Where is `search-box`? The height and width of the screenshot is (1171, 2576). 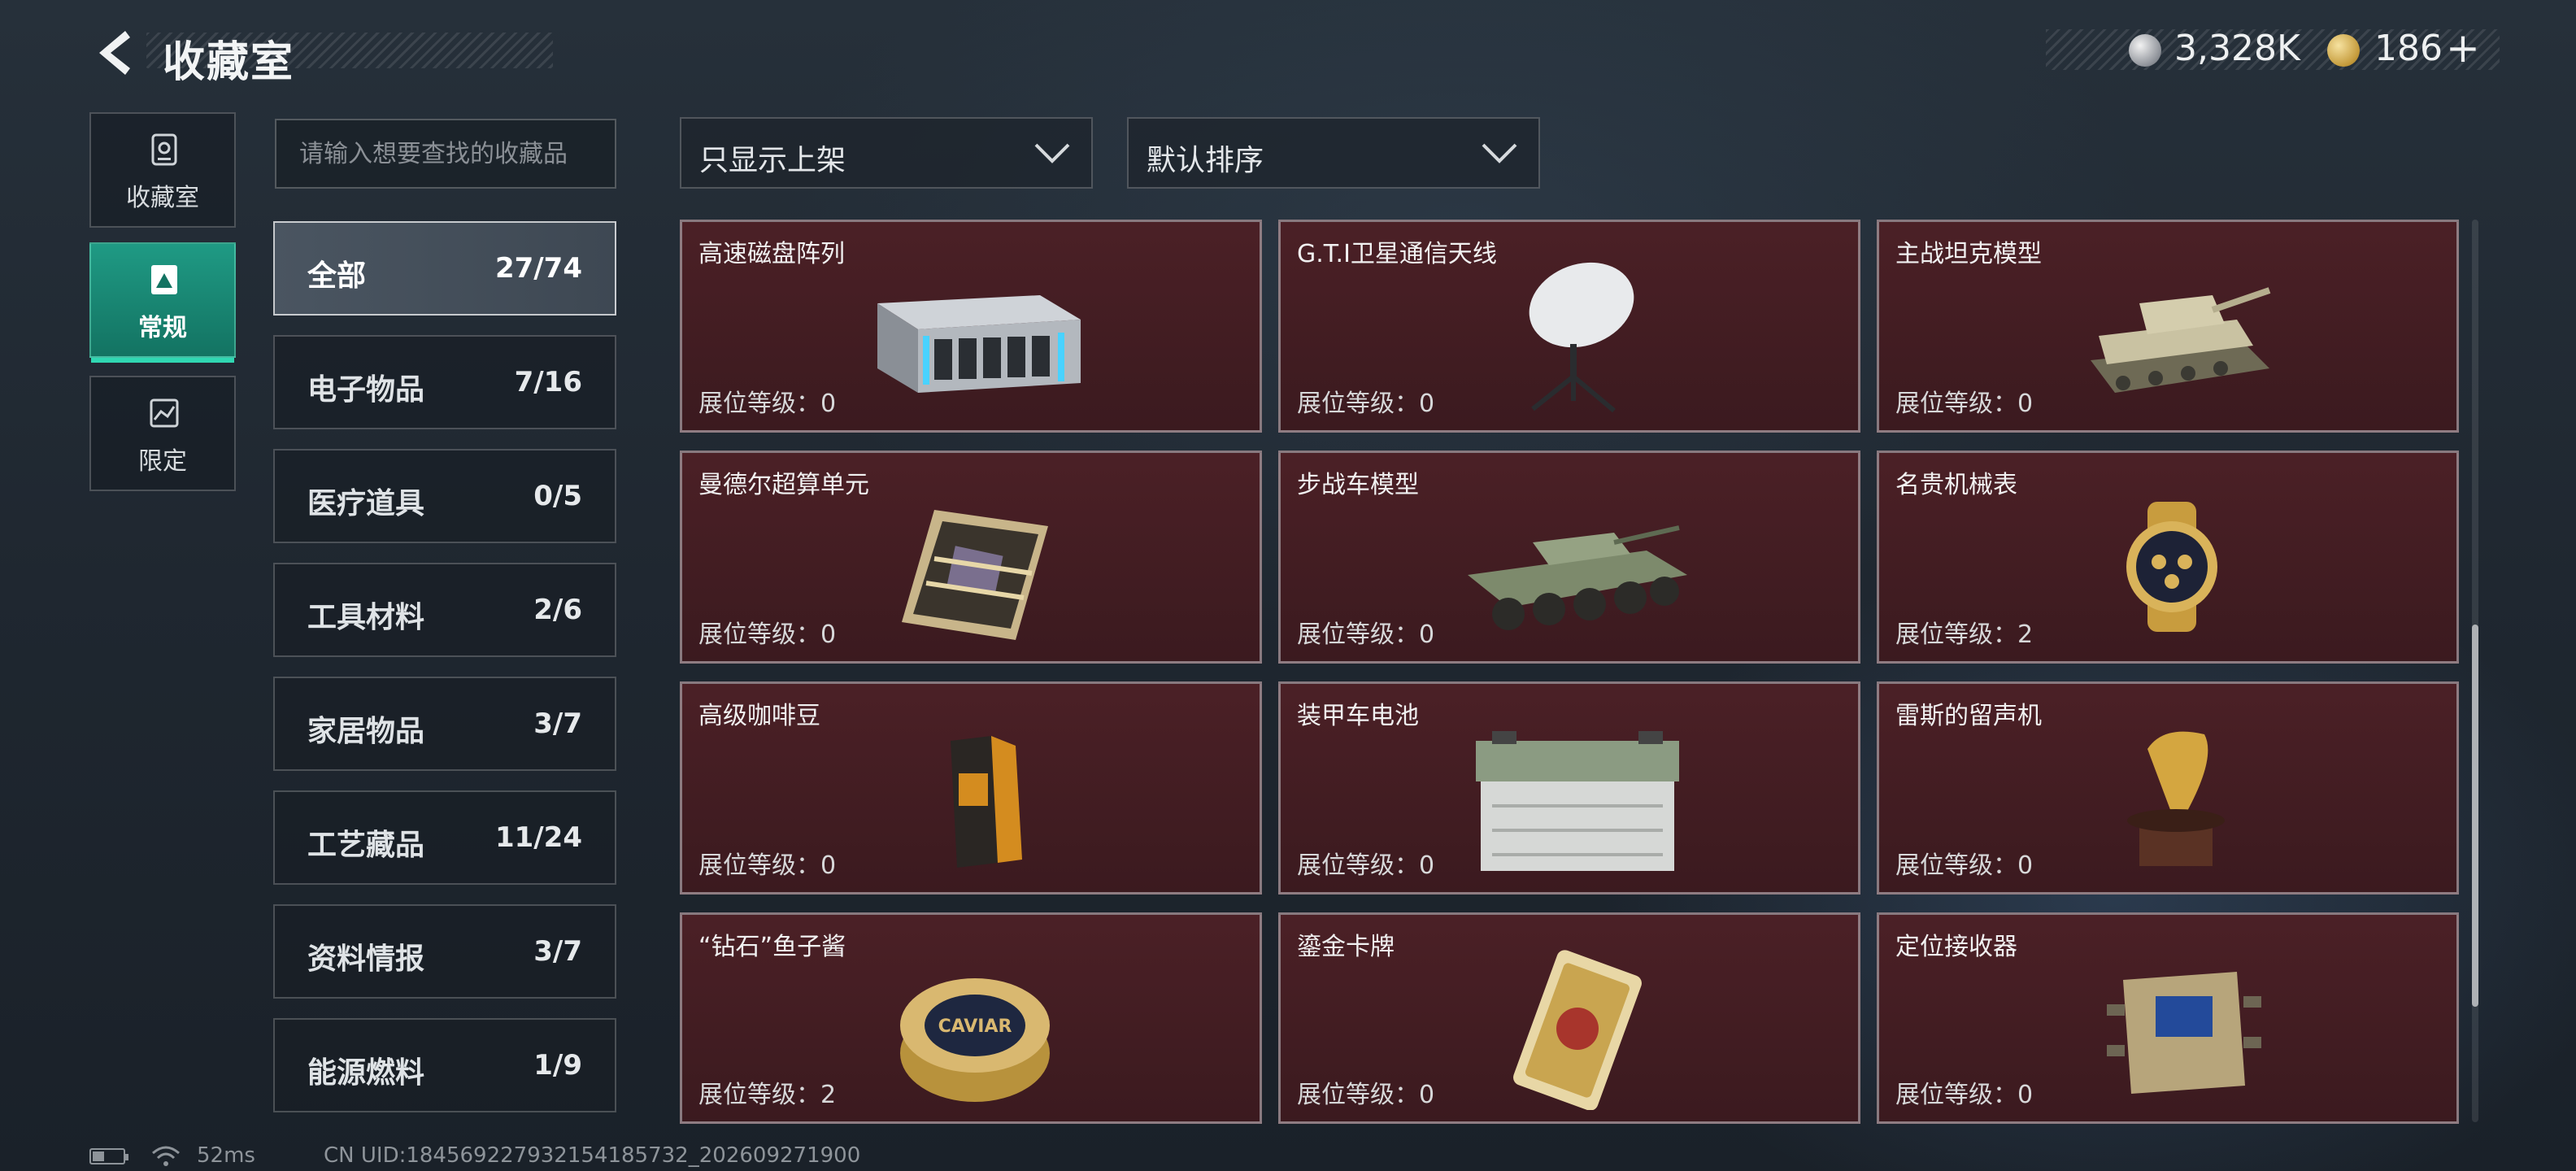
search-box is located at coordinates (446, 154).